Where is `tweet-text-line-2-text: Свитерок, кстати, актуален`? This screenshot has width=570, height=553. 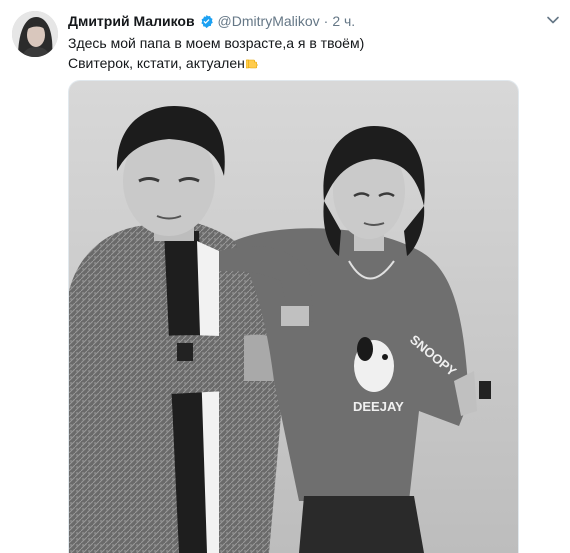 tweet-text-line-2-text: Свитерок, кстати, актуален is located at coordinates (156, 63).